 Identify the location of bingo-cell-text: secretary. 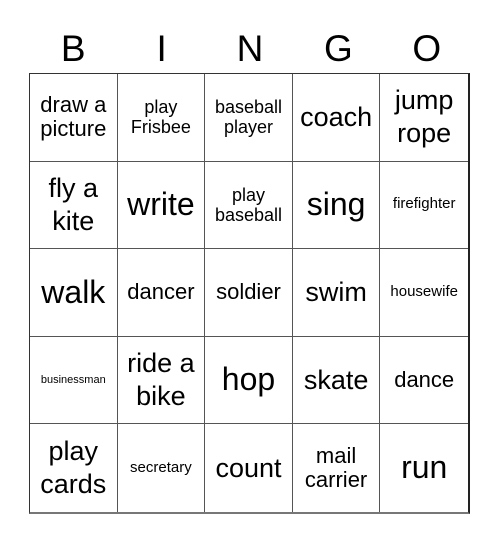
(161, 467).